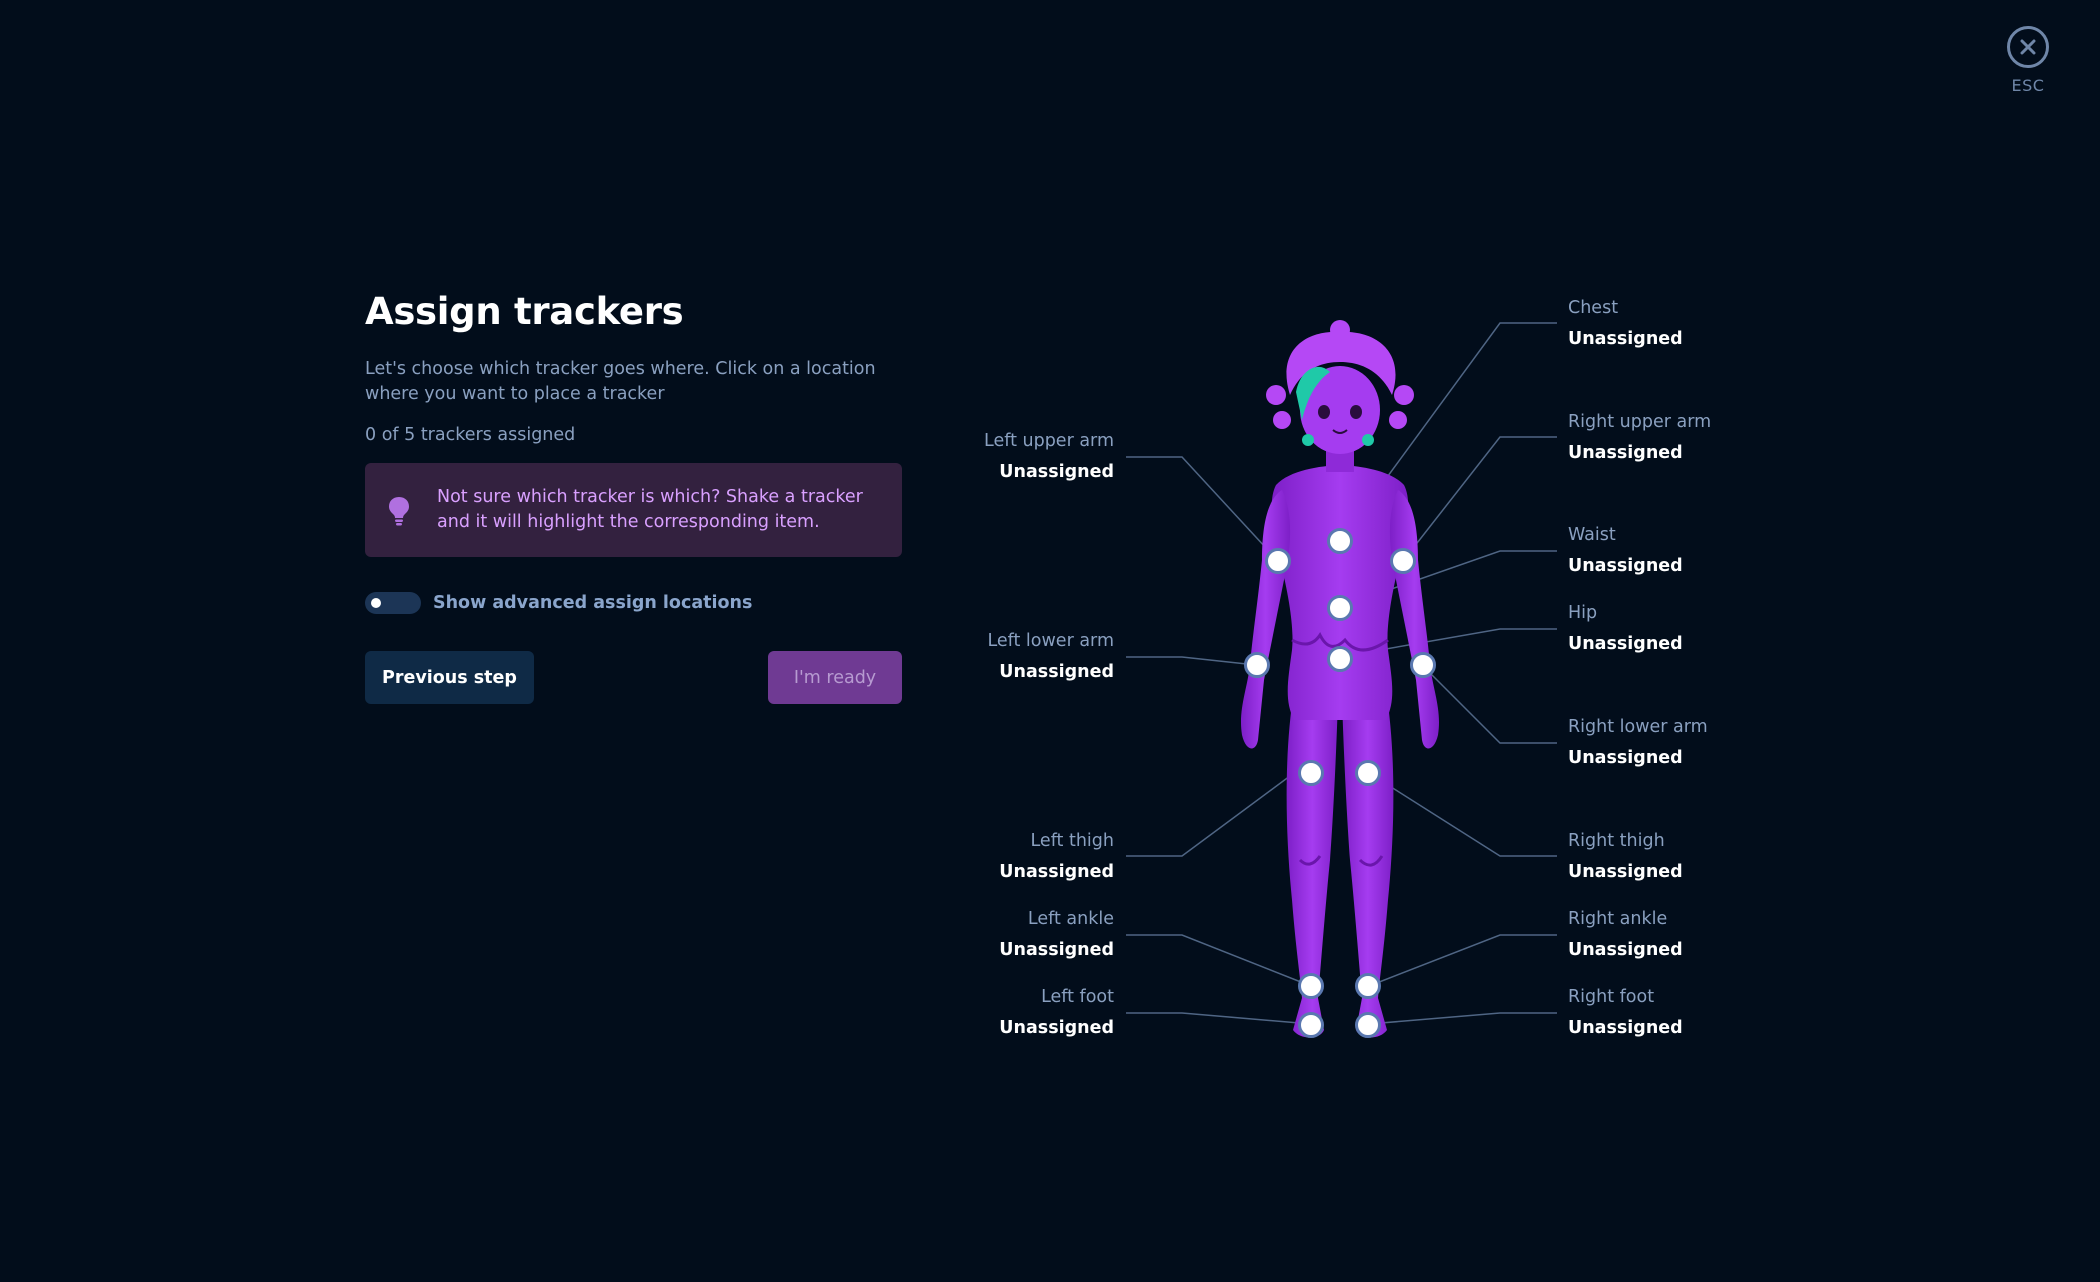 The height and width of the screenshot is (1282, 2100). I want to click on label-left-upper-arm: Left upper arm Unassigned, so click(1004, 456).